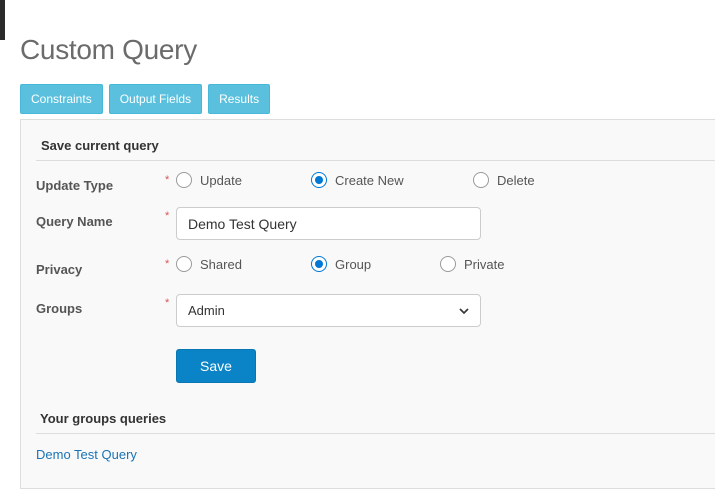 The height and width of the screenshot is (489, 715). I want to click on radio-group: Group, so click(341, 264).